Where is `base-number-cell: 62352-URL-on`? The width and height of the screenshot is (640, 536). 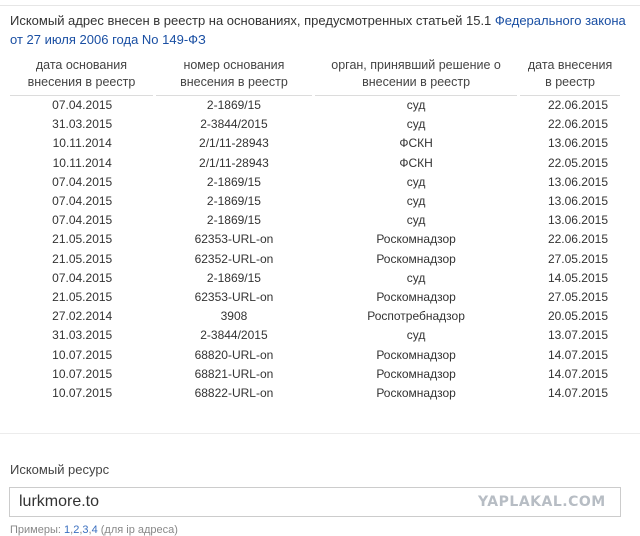 base-number-cell: 62352-URL-on is located at coordinates (234, 258).